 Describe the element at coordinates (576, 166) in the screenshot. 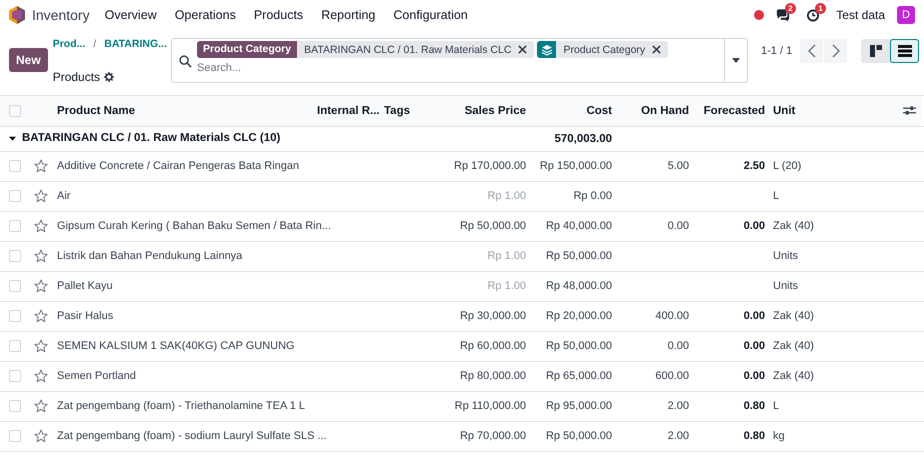

I see `cost-value: Rp 150,000.00` at that location.